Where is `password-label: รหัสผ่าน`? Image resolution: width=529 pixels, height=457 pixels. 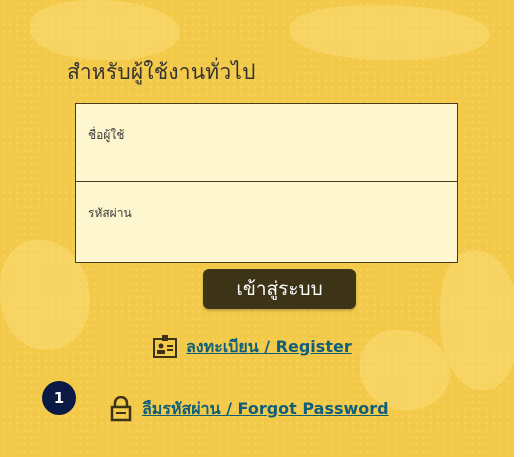
password-label: รหัสผ่าน is located at coordinates (110, 213).